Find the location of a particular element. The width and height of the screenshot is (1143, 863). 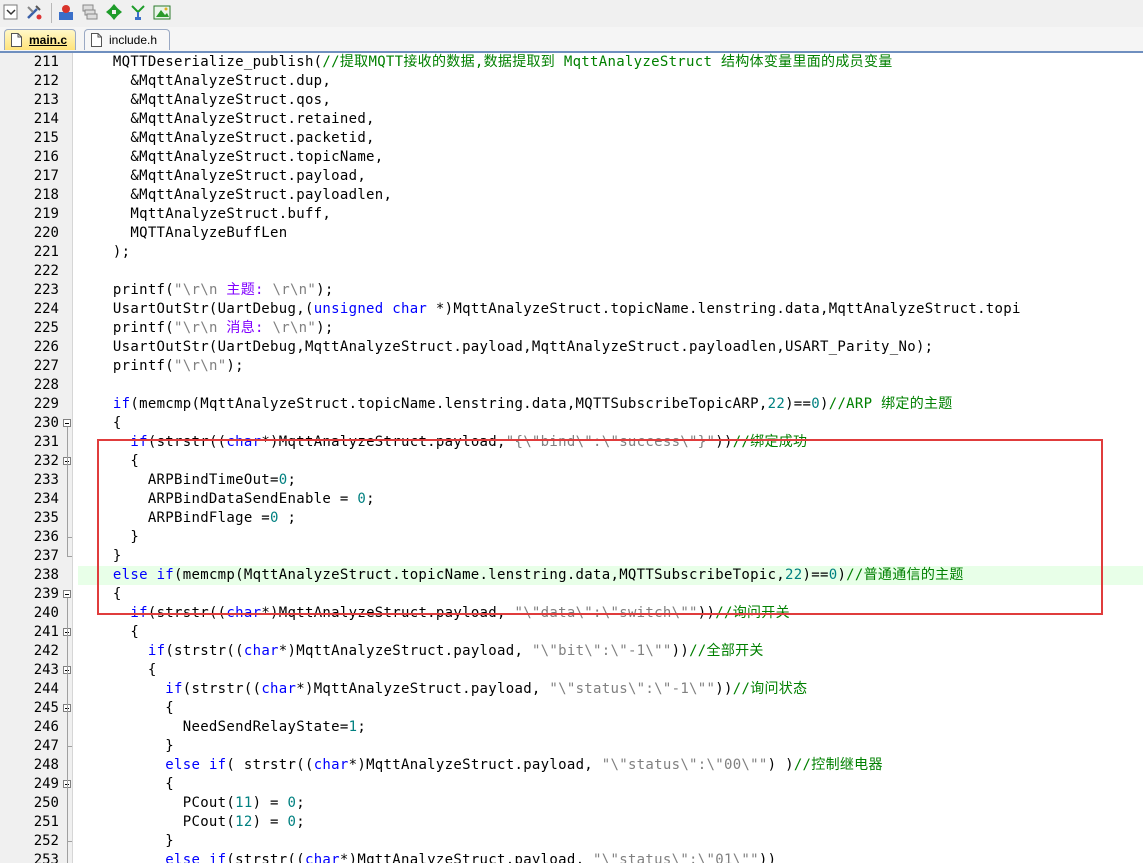

code-token: ) = is located at coordinates (270, 803).